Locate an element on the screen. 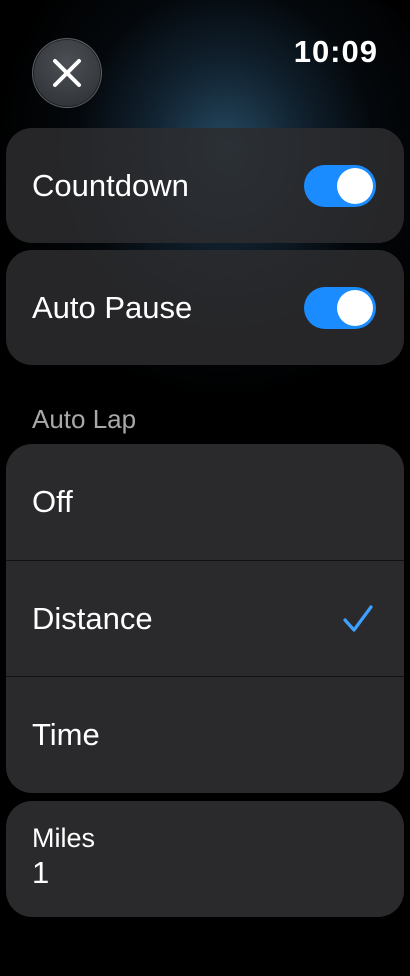 This screenshot has width=410, height=976. miles-setting: Miles 1 is located at coordinates (205, 859).